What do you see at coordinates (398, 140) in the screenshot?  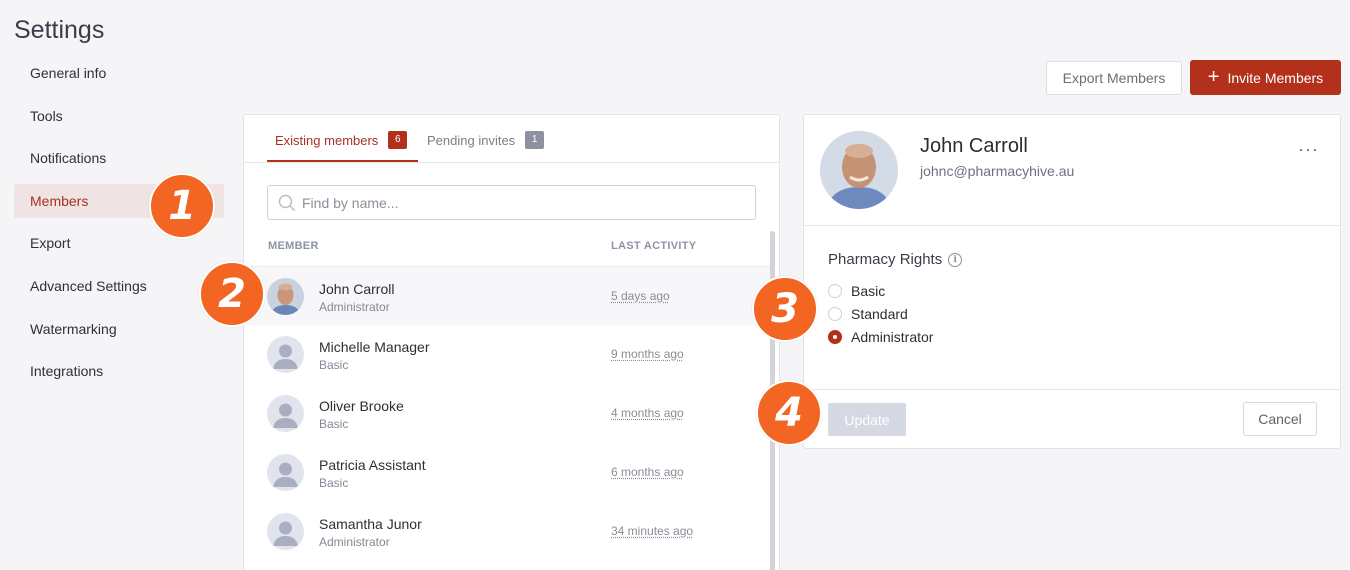 I see `existing-count-badge: 6` at bounding box center [398, 140].